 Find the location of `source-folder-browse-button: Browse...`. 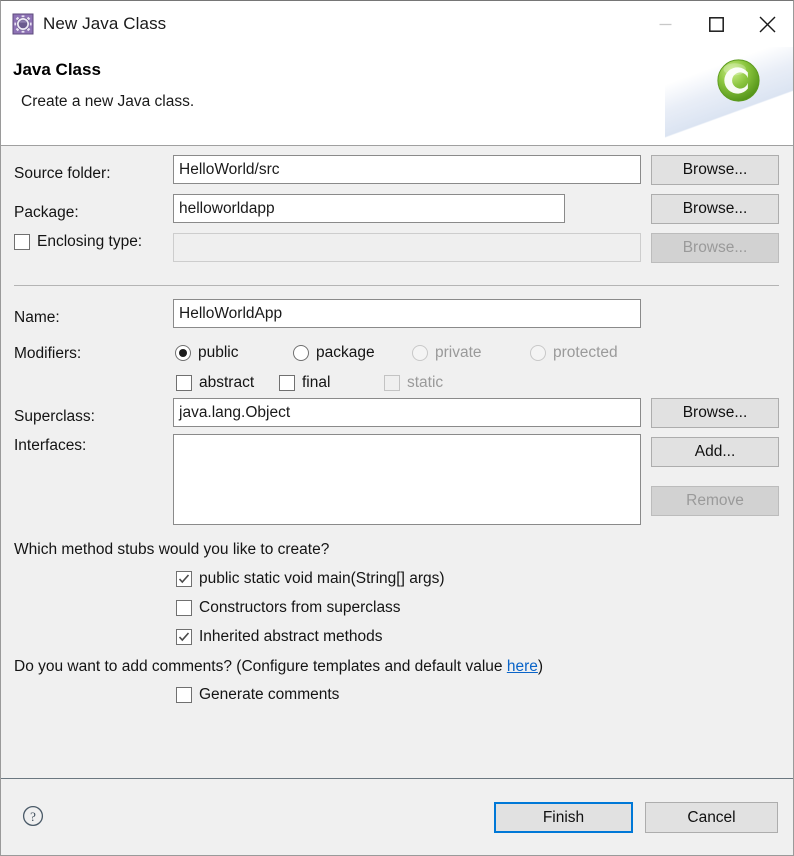

source-folder-browse-button: Browse... is located at coordinates (715, 170).